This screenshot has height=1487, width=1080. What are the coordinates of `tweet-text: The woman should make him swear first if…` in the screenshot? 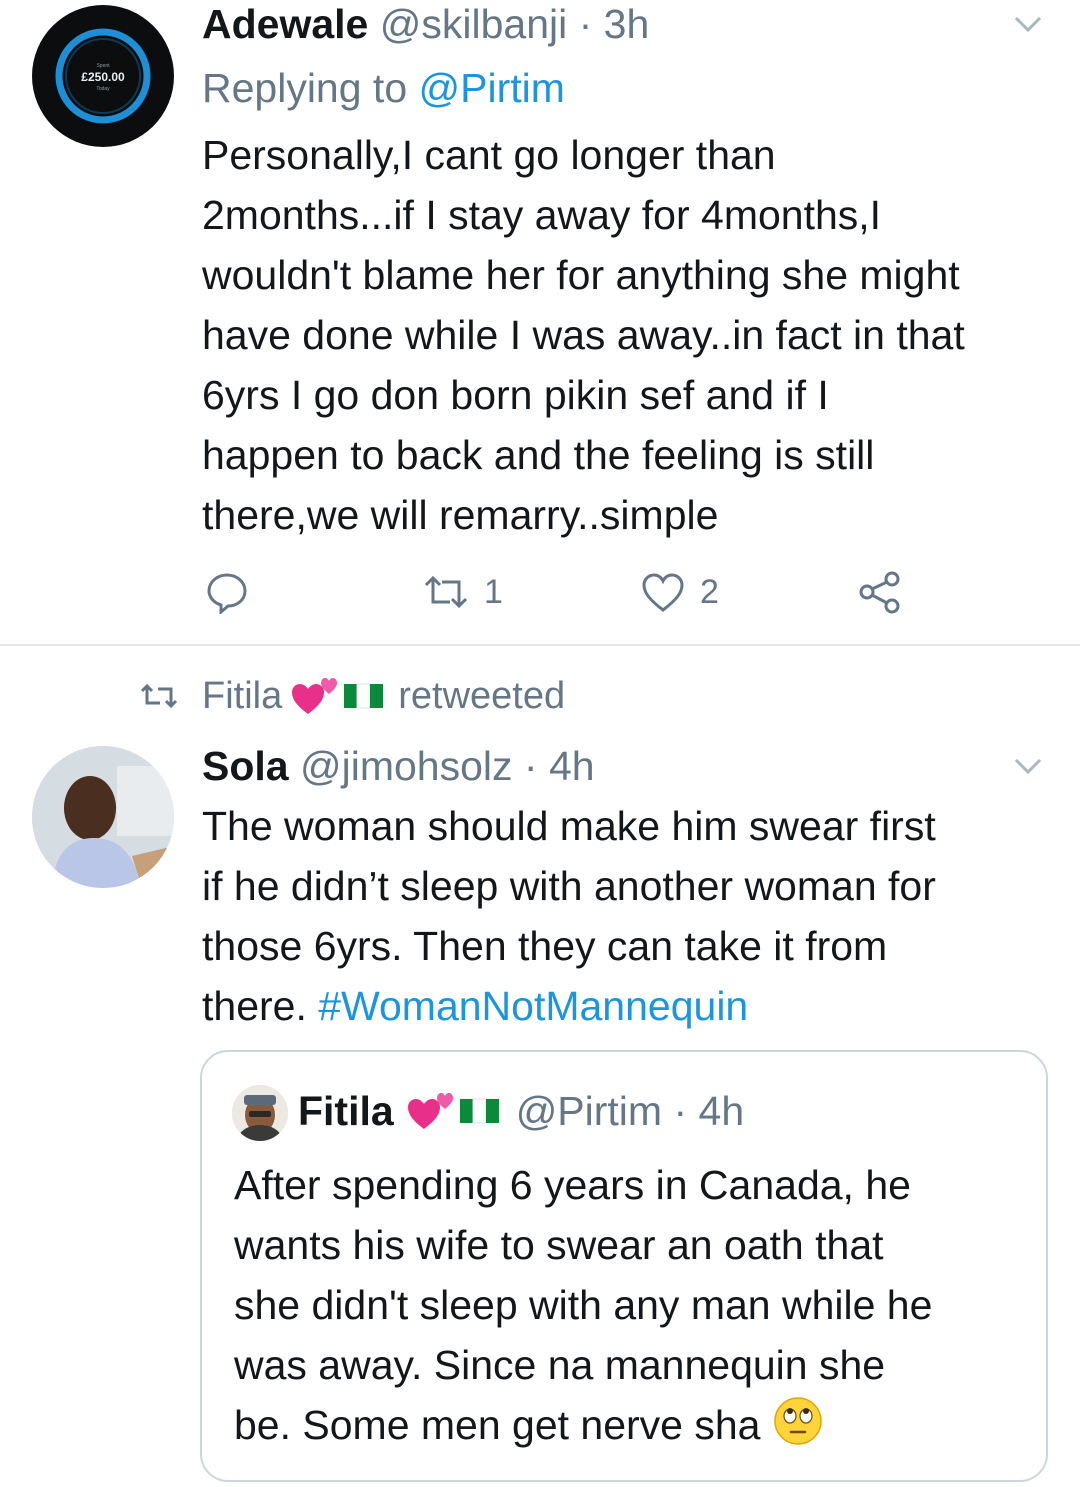 It's located at (637, 916).